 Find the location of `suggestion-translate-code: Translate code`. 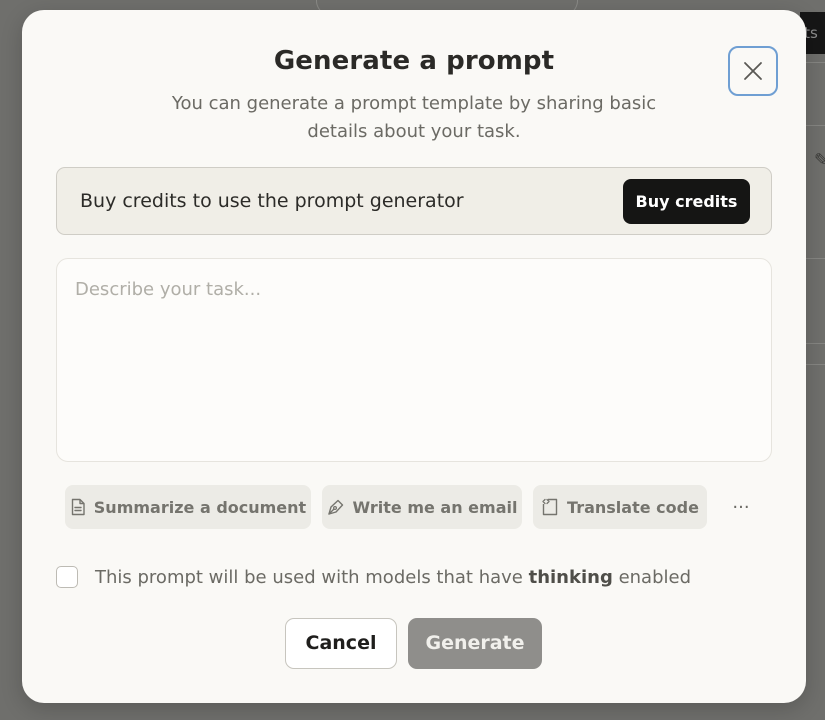

suggestion-translate-code: Translate code is located at coordinates (620, 507).